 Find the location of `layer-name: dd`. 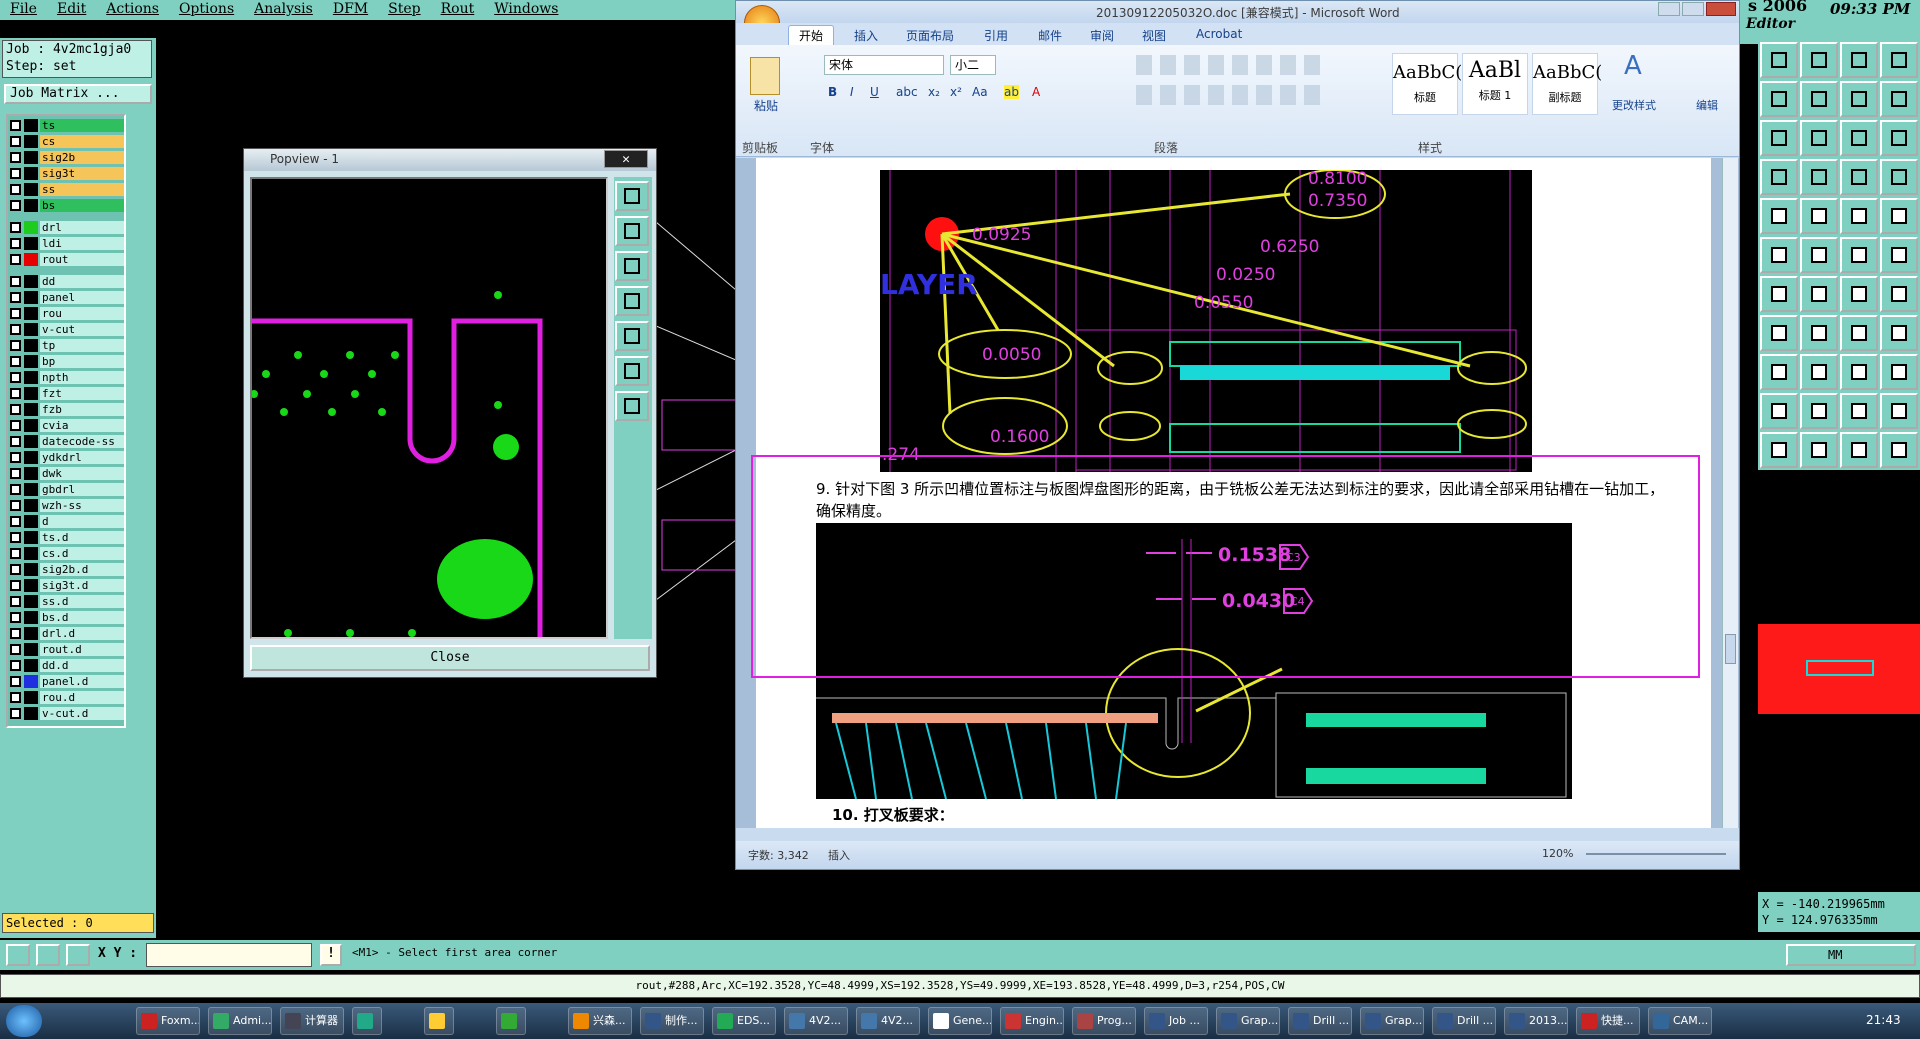

layer-name: dd is located at coordinates (82, 281).